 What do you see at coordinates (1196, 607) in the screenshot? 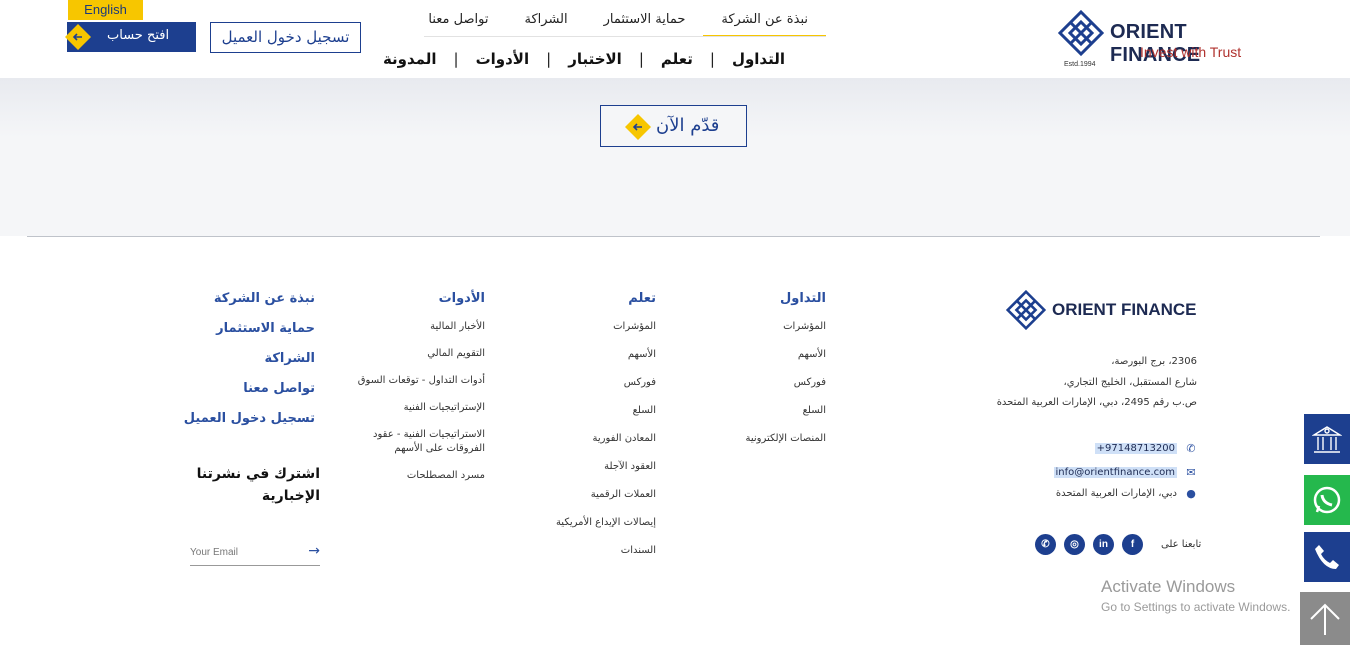
I see `watermark-line2: Go to Settings to activate Windows.` at bounding box center [1196, 607].